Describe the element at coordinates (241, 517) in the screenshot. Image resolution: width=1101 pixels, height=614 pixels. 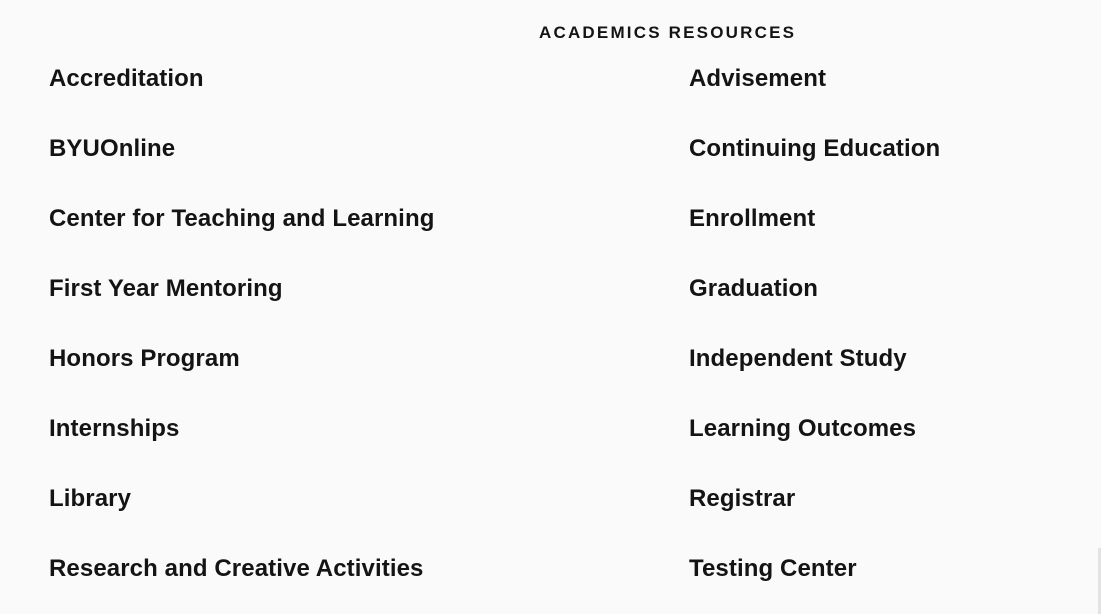
I see `list-item: Library` at that location.